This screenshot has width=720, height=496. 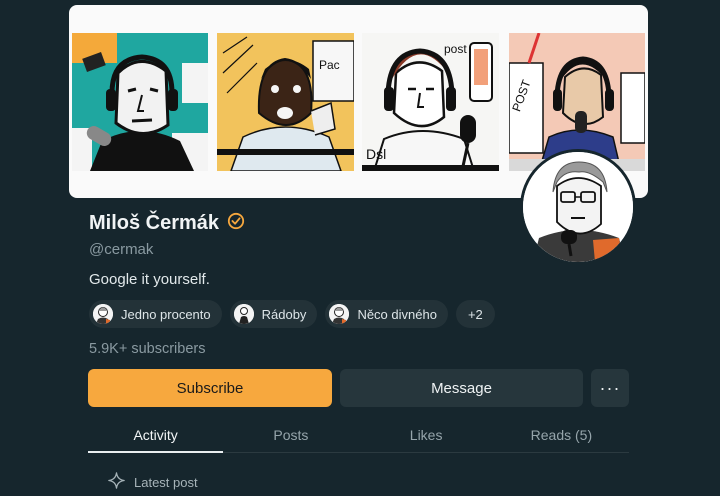 I want to click on profile-name-row: Miloš Čermák, so click(x=167, y=223).